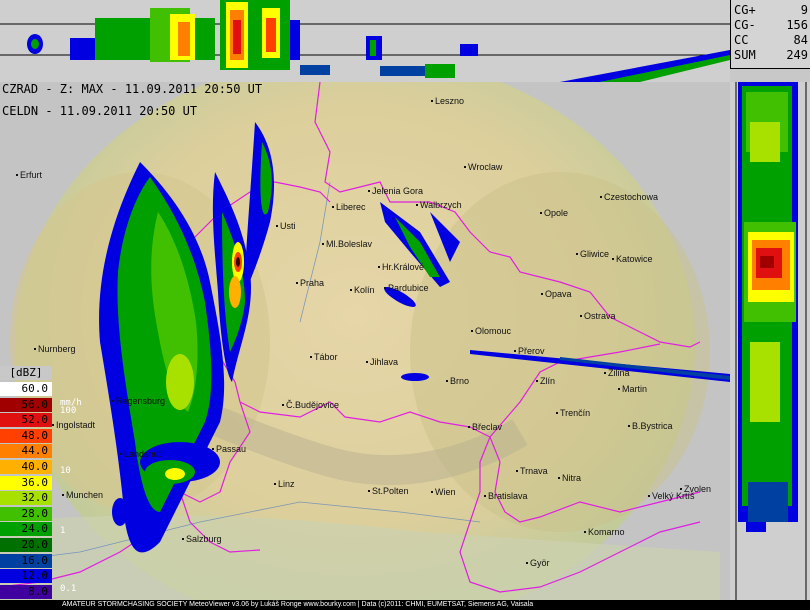 The height and width of the screenshot is (610, 810). I want to click on city-label: Brno, so click(457, 381).